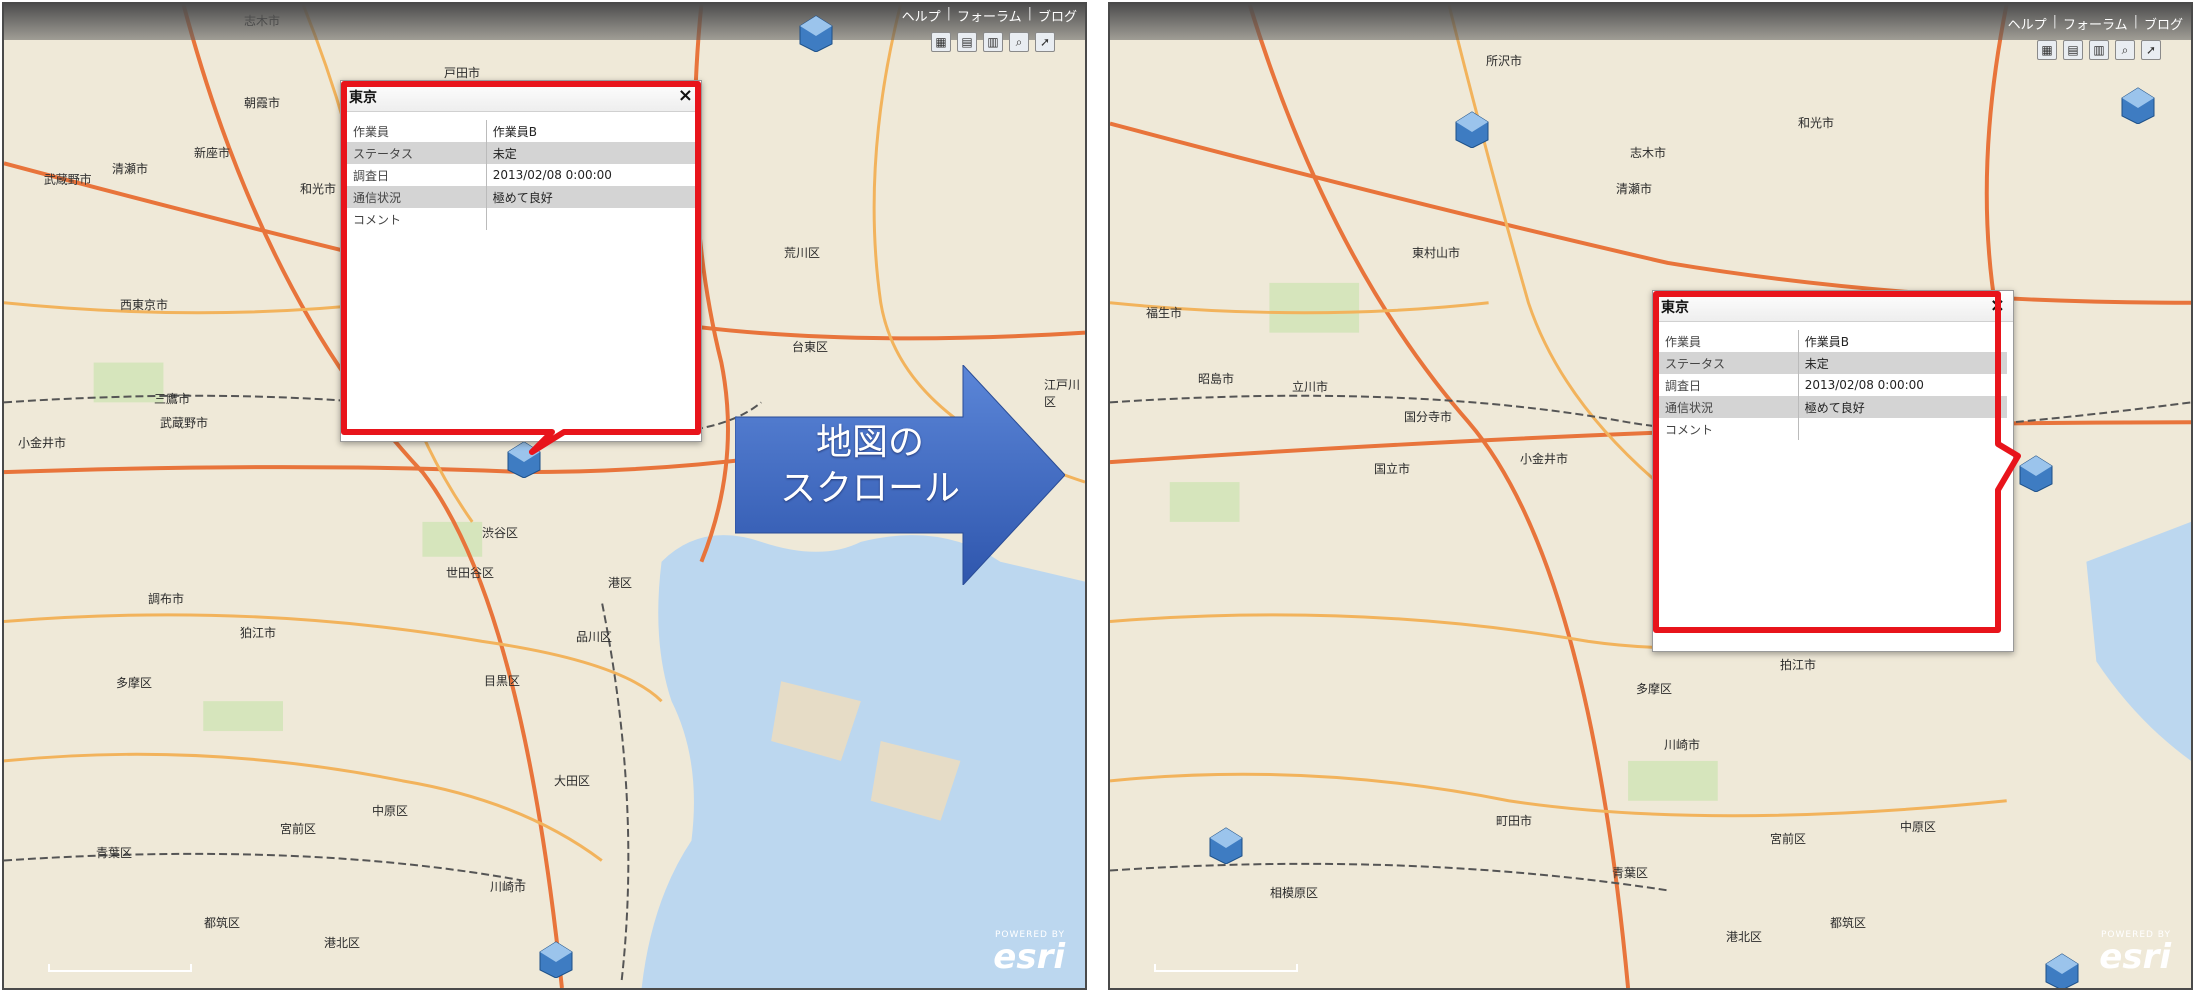 This screenshot has height=994, width=2195. I want to click on callout-highlight, so click(1837, 462).